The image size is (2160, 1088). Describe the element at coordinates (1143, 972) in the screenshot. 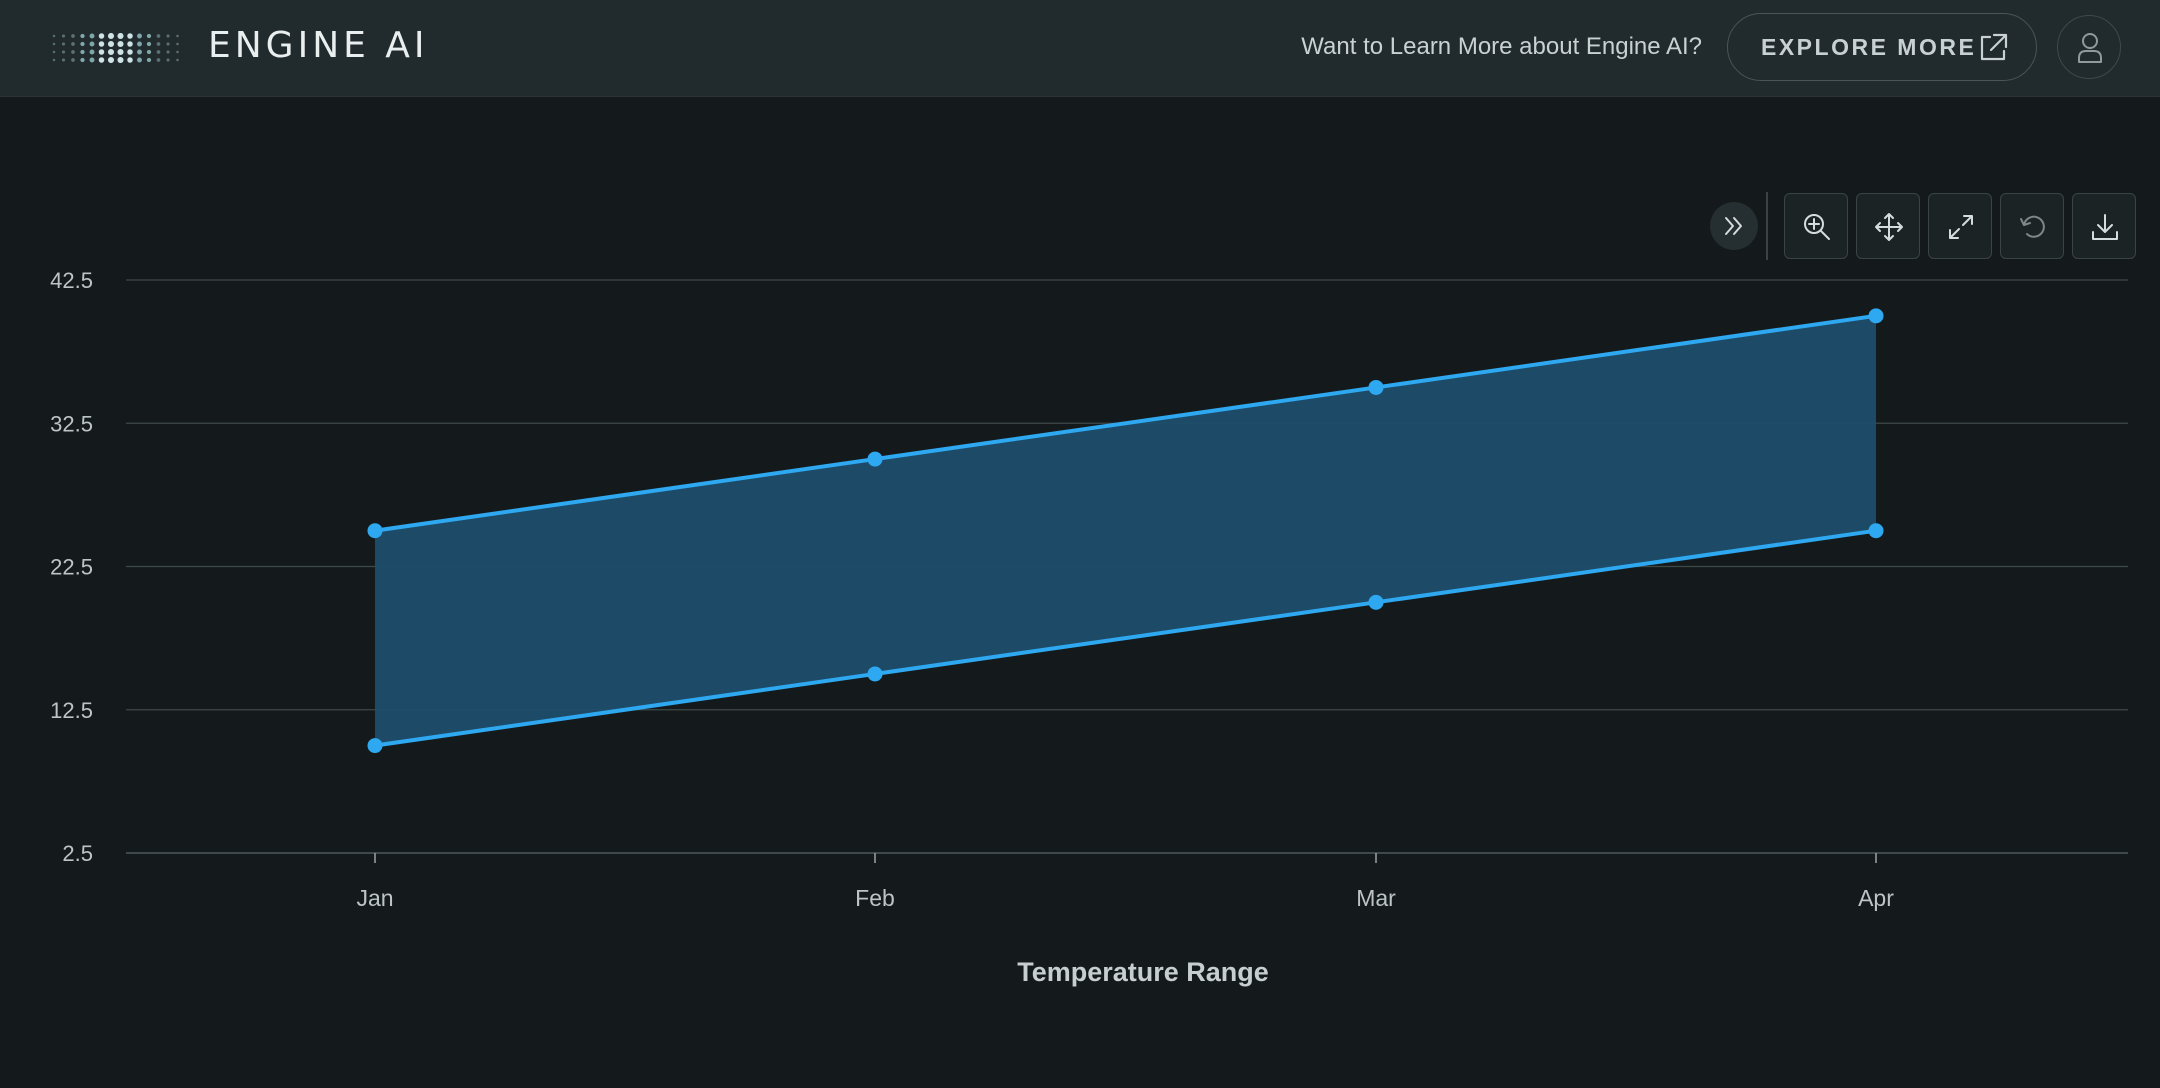

I see `x-axis-title: Temperature Range` at that location.